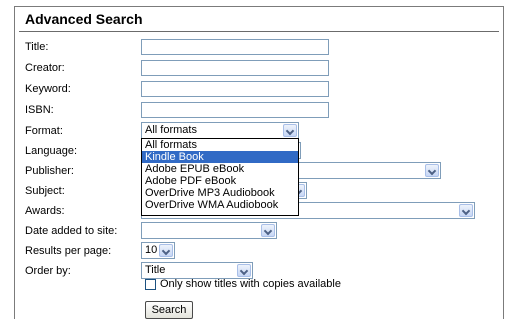 This screenshot has width=520, height=319. I want to click on keyword-label: Keyword:, so click(48, 89).